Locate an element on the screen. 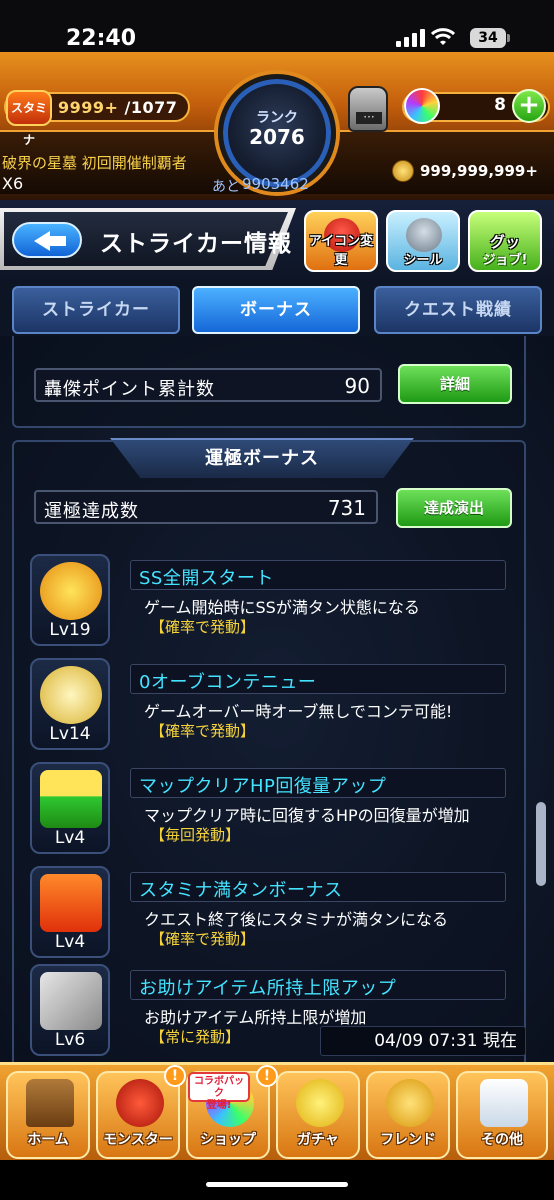 The width and height of the screenshot is (554, 1200). bonus-name-box: SS全開スタート is located at coordinates (318, 575).